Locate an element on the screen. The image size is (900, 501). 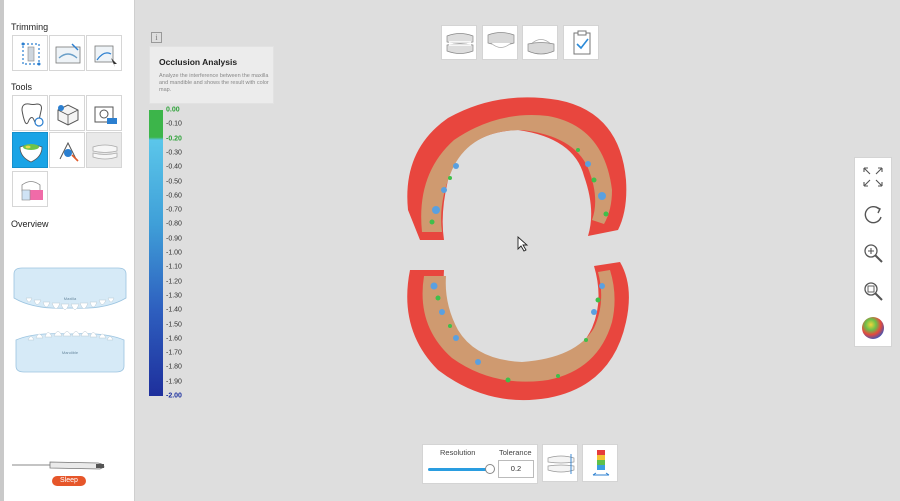
plane-cut-icon is located at coordinates (68, 53).